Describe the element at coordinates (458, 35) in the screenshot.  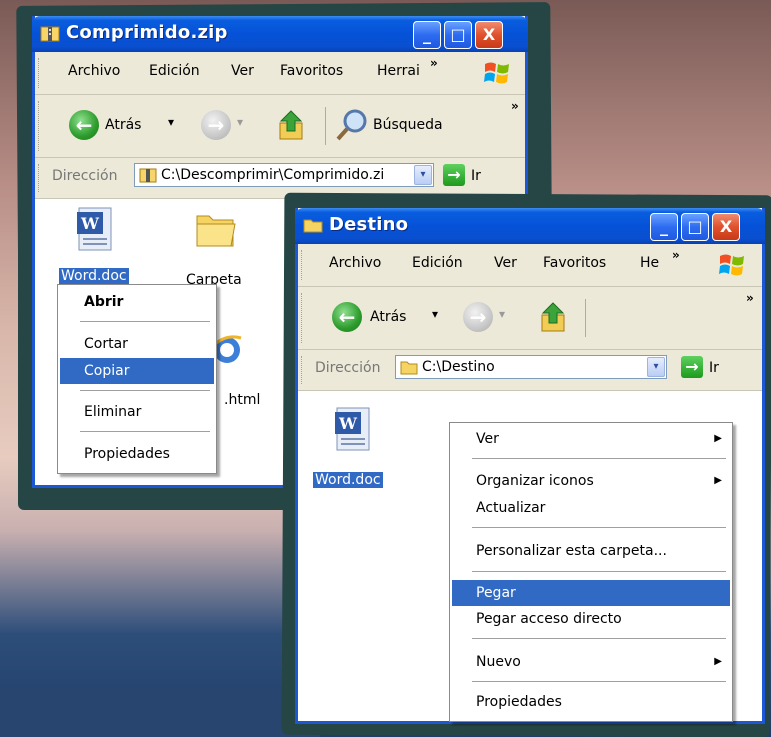
I see `window1-maximize-button: □` at that location.